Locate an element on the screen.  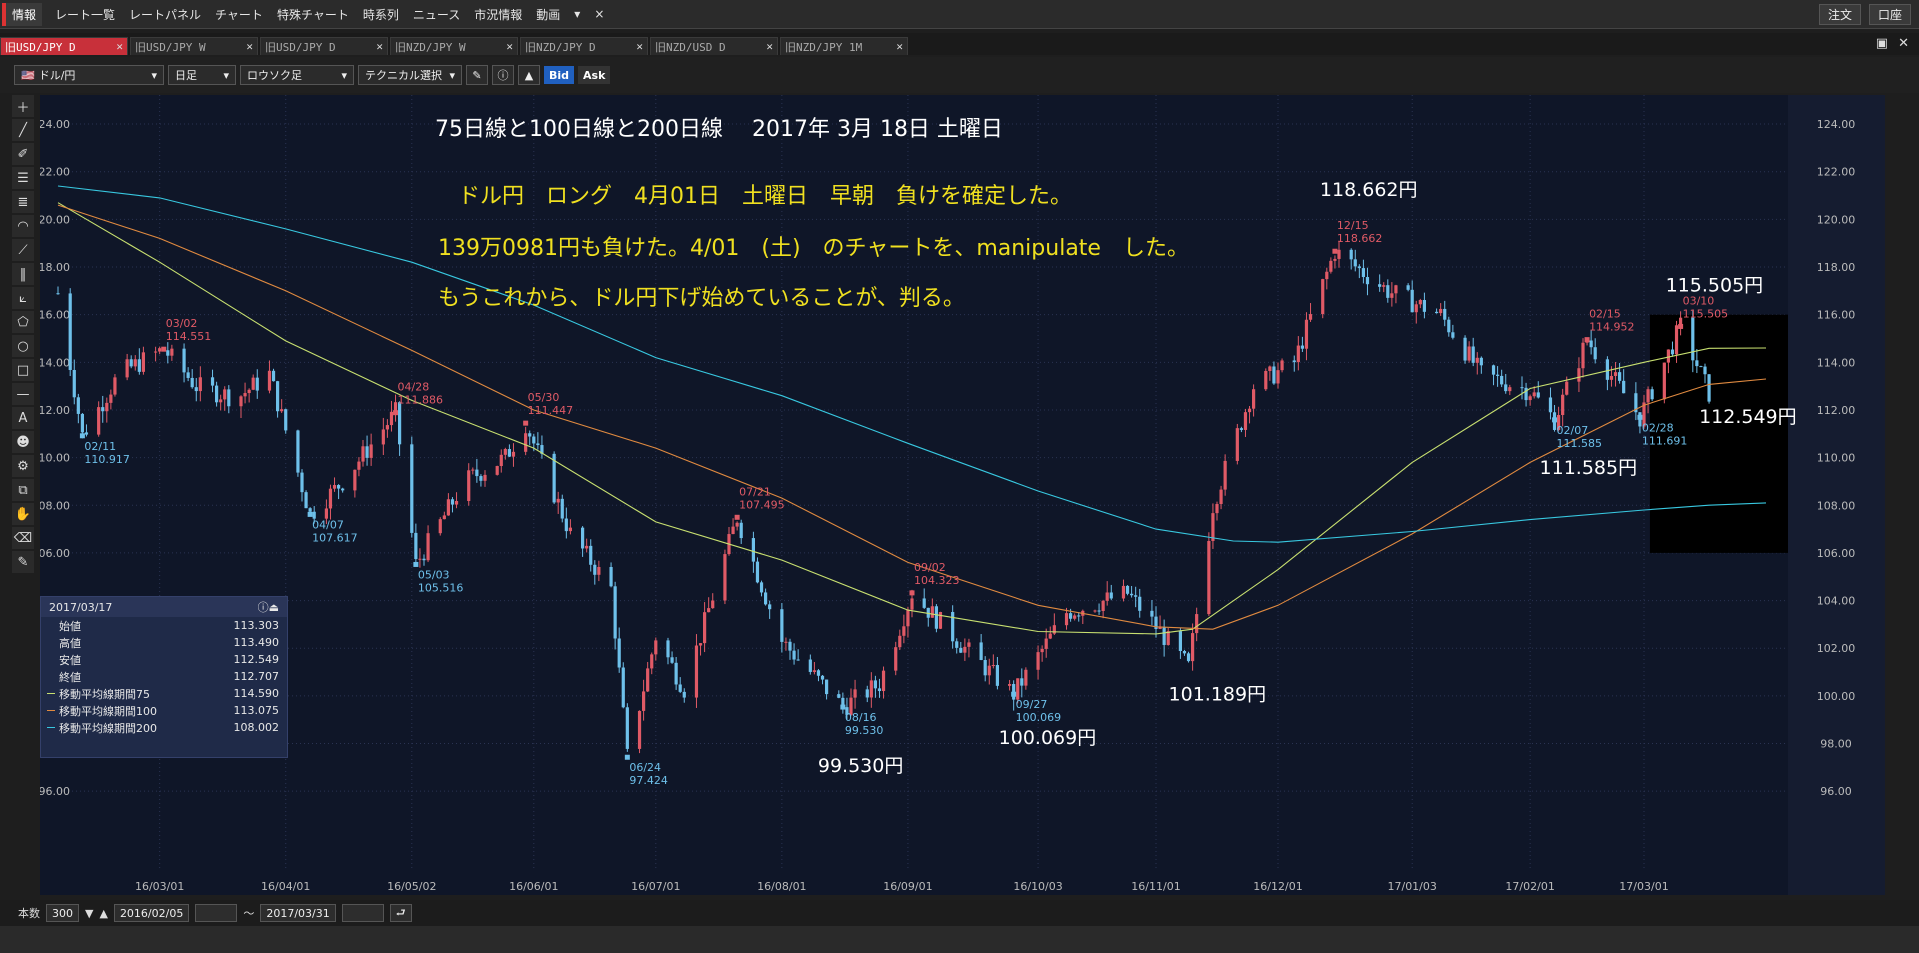
menu-item-market-info: 市況情報 is located at coordinates (498, 14).